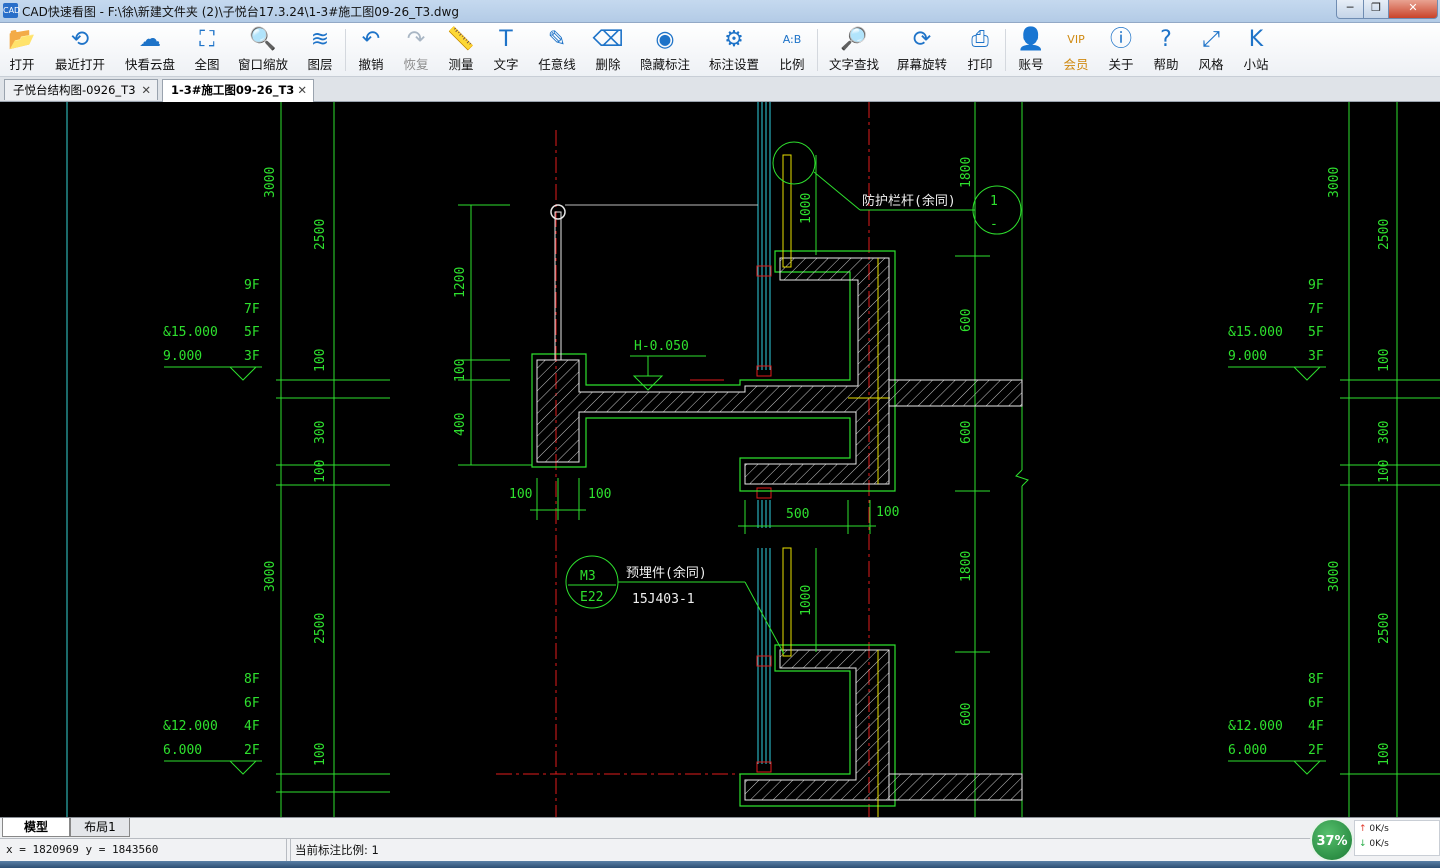 The height and width of the screenshot is (868, 1440). What do you see at coordinates (733, 64) in the screenshot?
I see `toolbar-label: 标注设置` at bounding box center [733, 64].